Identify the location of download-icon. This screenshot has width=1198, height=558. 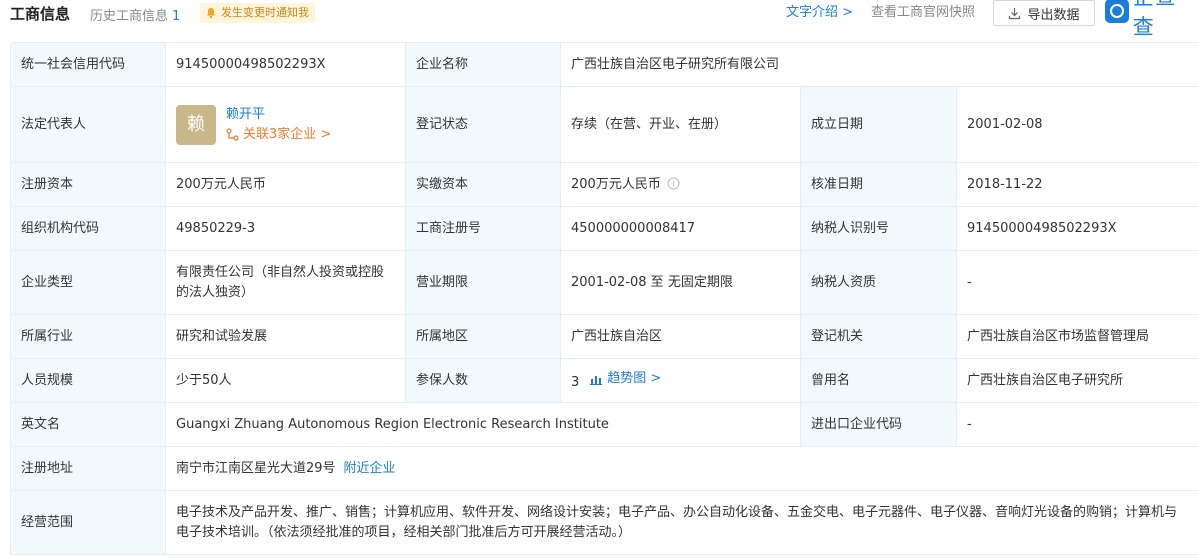
(1015, 13).